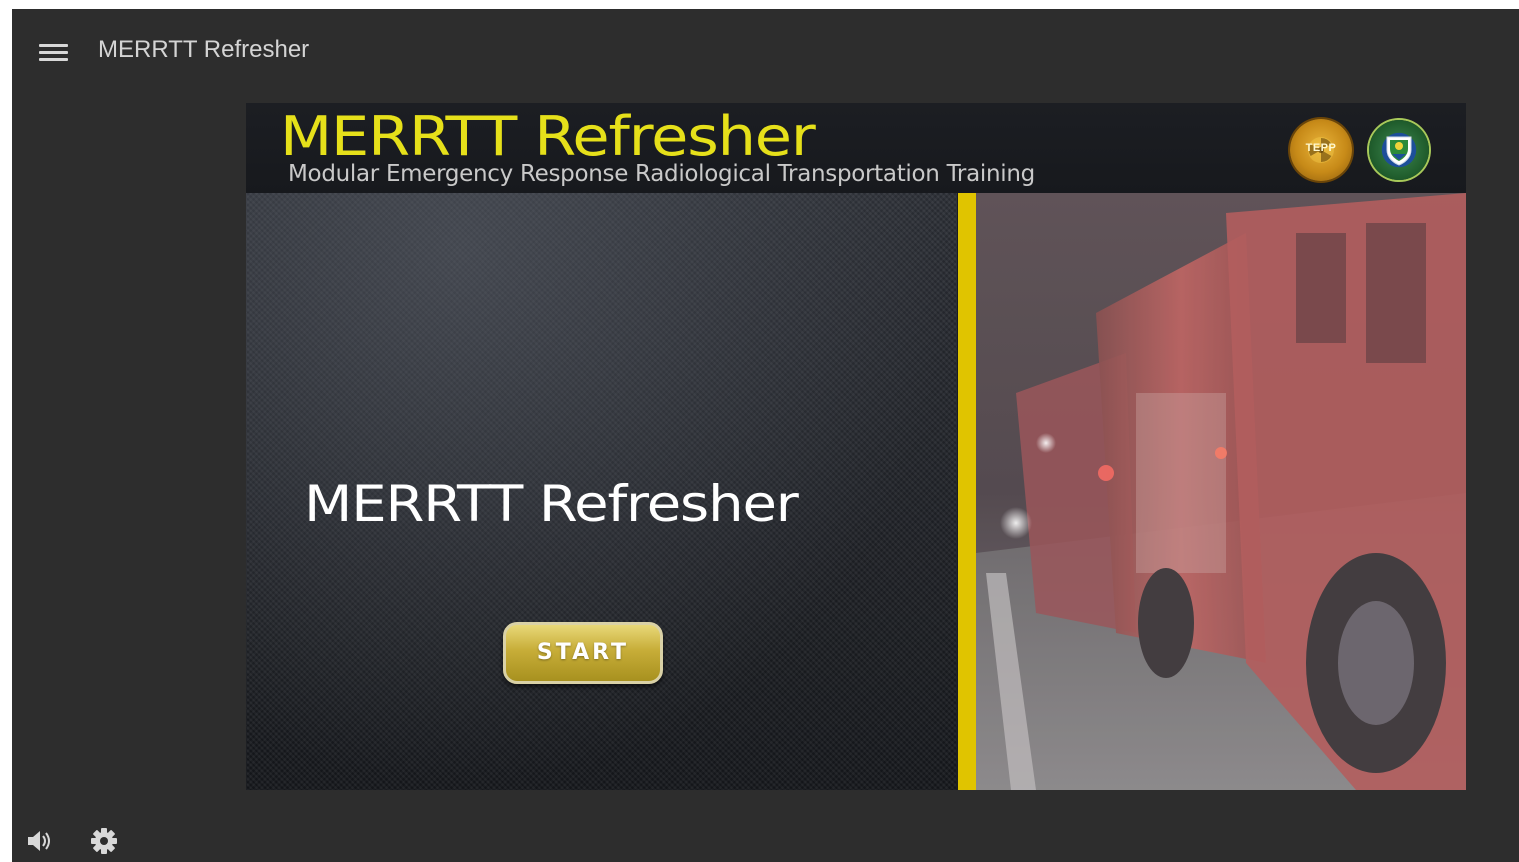 The image size is (1519, 862). Describe the element at coordinates (967, 491) in the screenshot. I see `accent-divider` at that location.